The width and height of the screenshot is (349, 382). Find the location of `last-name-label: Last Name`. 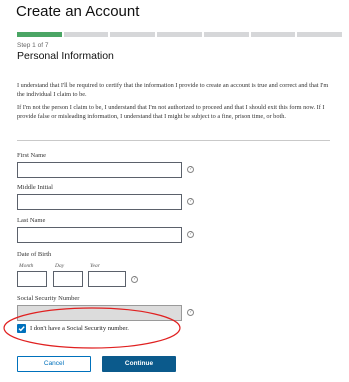

last-name-label: Last Name is located at coordinates (31, 220).